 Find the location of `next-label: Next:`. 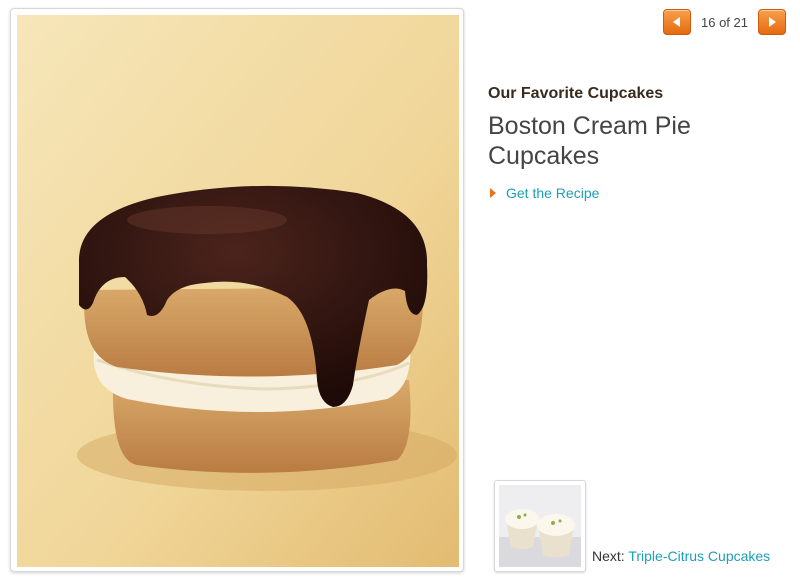

next-label: Next: is located at coordinates (608, 556).